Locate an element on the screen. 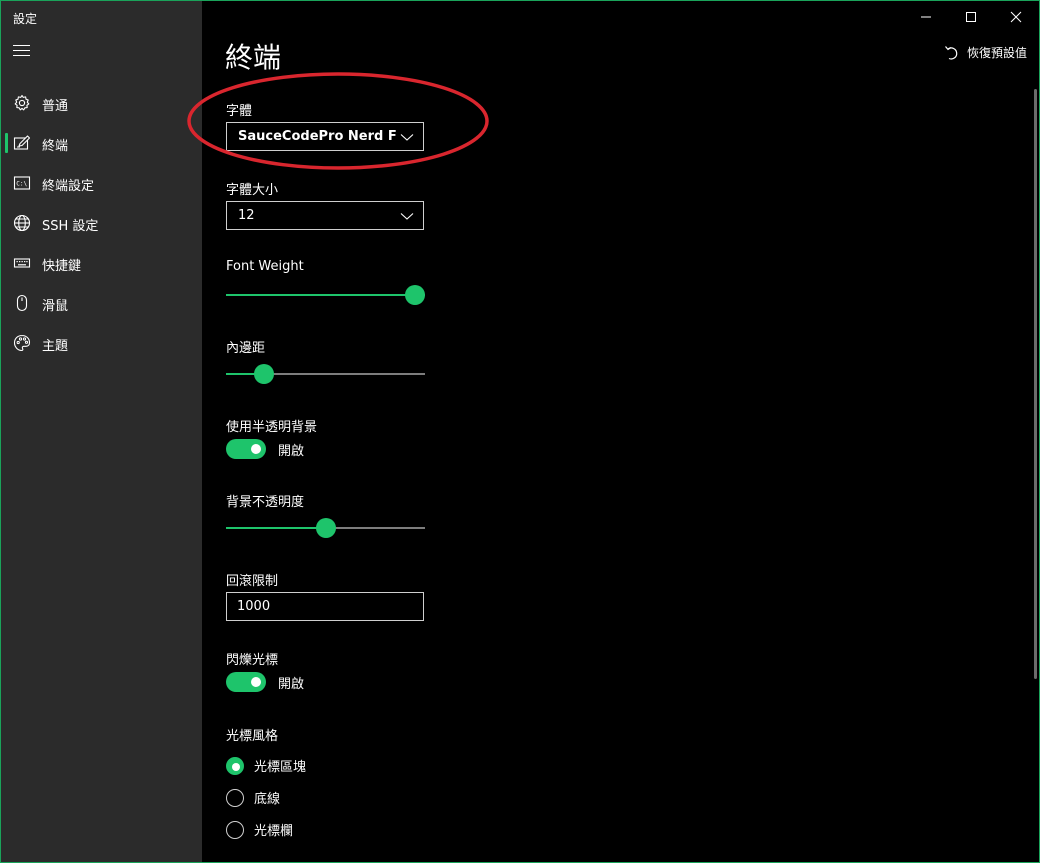 The image size is (1040, 863). transparency-label: 使用半透明背景 is located at coordinates (272, 427).